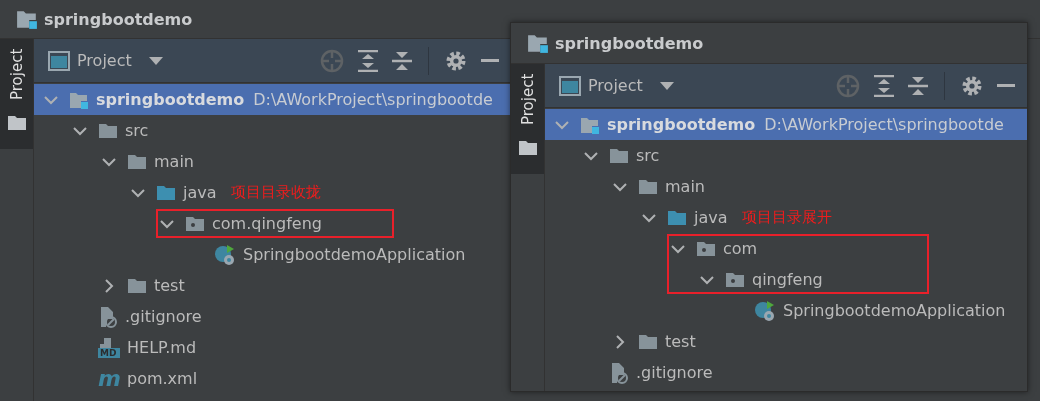 The image size is (1040, 401). What do you see at coordinates (786, 248) in the screenshot?
I see `tree-row: com` at bounding box center [786, 248].